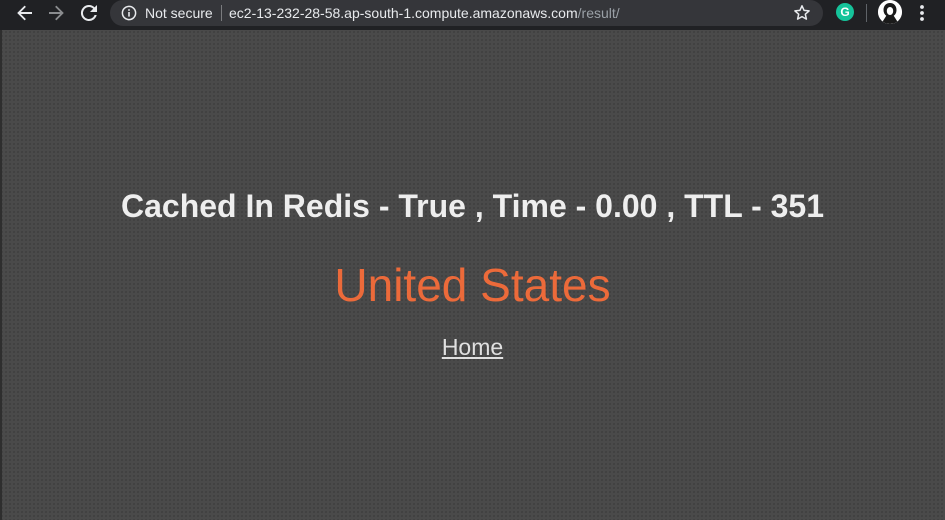  I want to click on country-result: United States, so click(472, 285).